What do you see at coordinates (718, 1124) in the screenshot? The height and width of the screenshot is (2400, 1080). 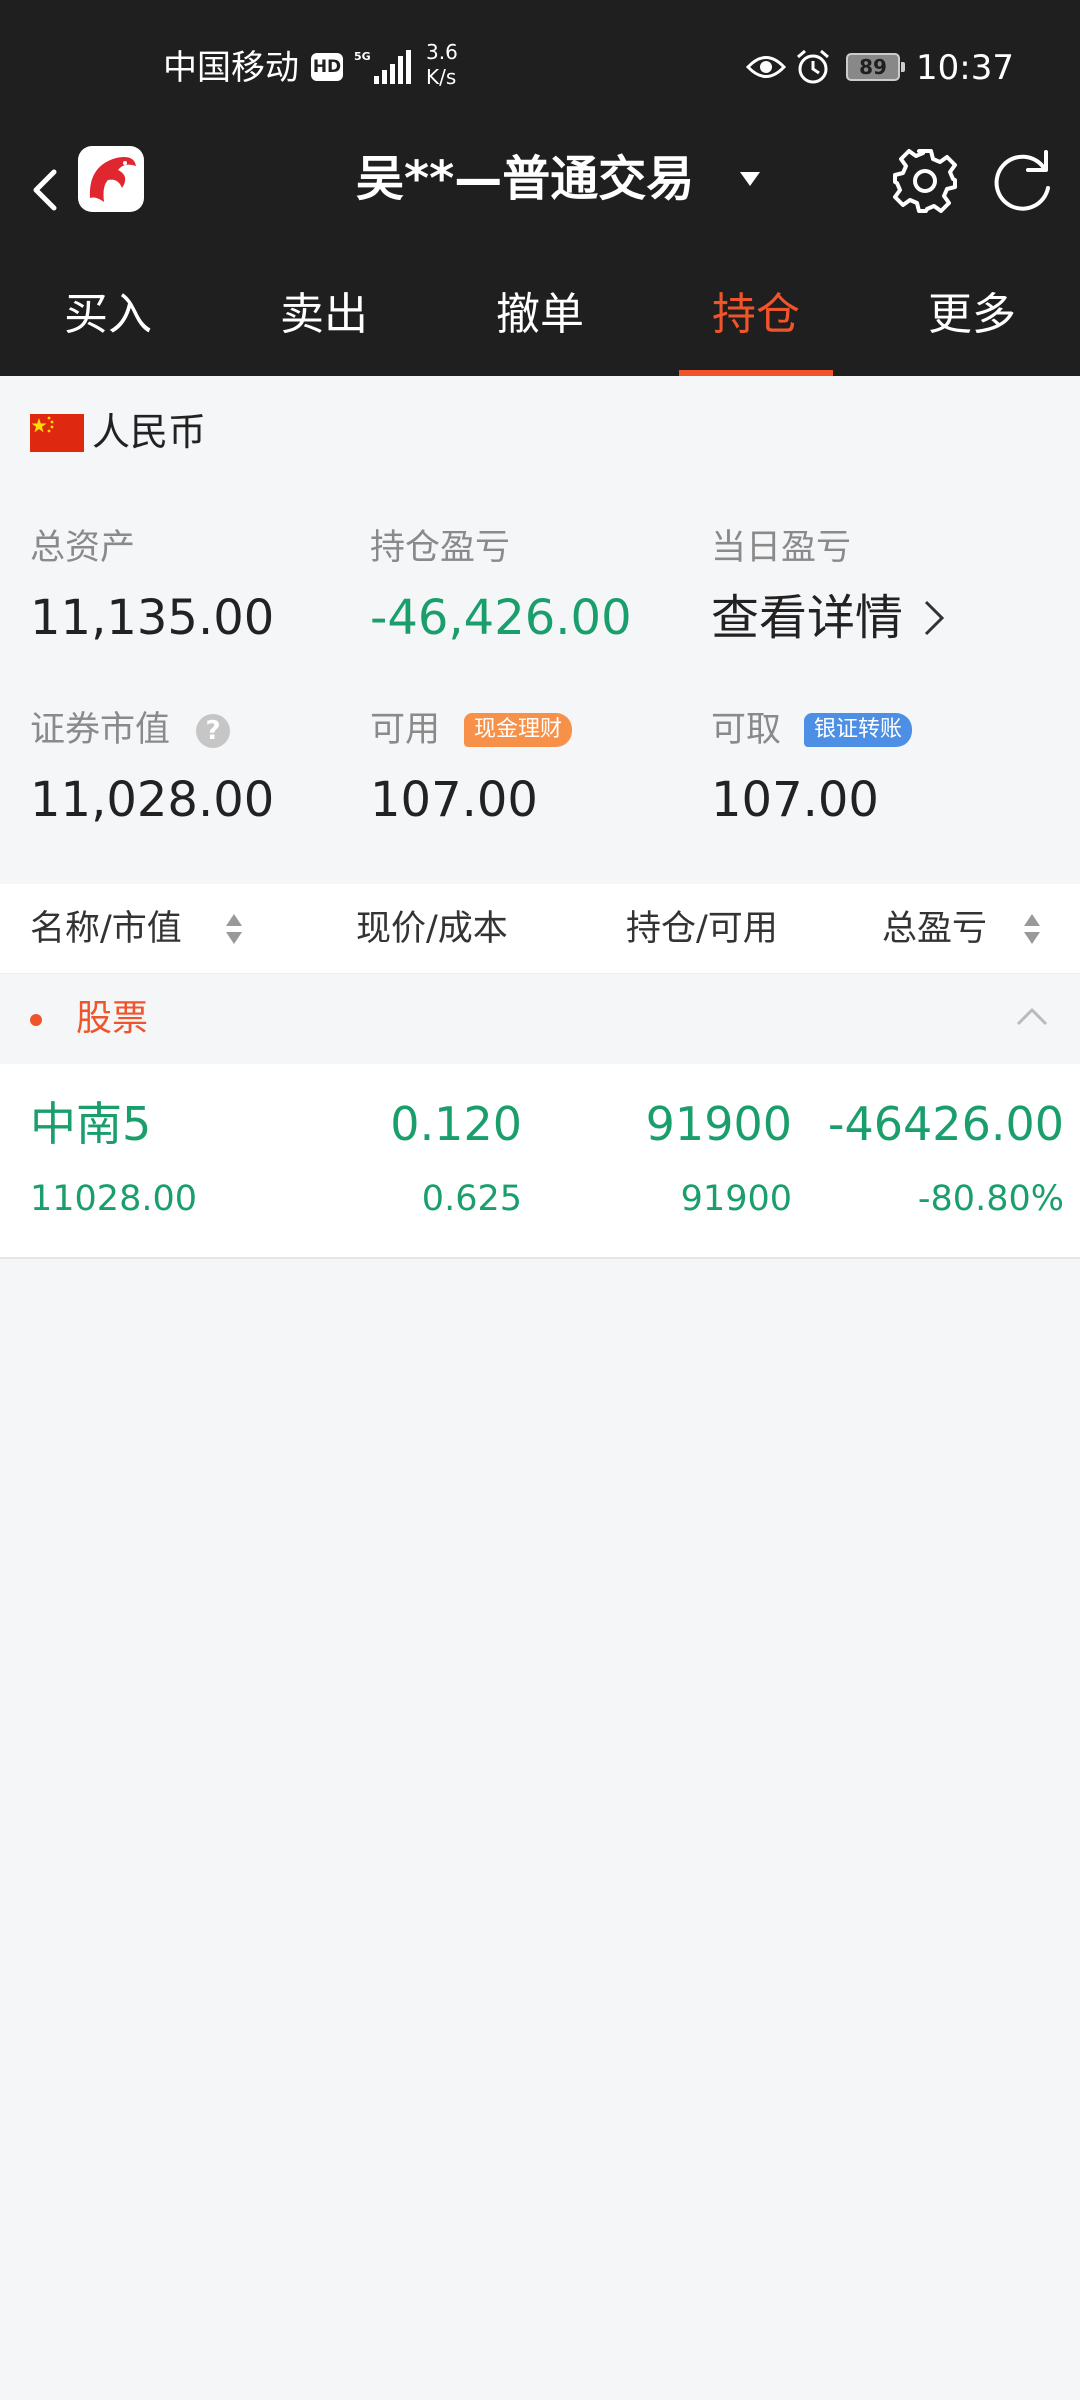 I see `holding-qty: 91900` at bounding box center [718, 1124].